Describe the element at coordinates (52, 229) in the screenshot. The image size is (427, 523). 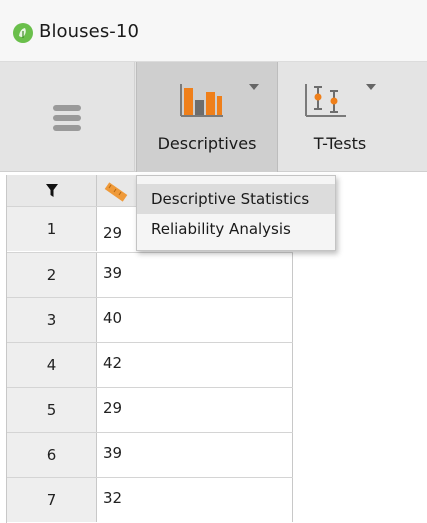
I see `row-number: 1` at that location.